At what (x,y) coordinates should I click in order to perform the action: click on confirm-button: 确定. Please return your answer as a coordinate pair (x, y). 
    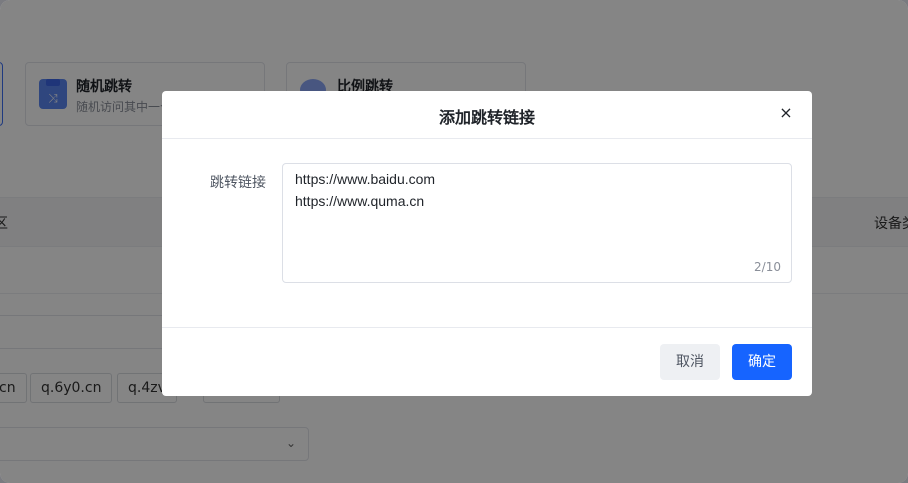
    Looking at the image, I should click on (762, 362).